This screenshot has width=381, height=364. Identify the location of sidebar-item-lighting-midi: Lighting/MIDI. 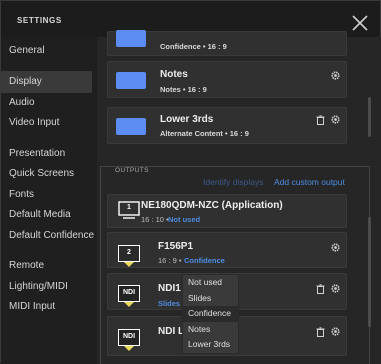
(38, 286).